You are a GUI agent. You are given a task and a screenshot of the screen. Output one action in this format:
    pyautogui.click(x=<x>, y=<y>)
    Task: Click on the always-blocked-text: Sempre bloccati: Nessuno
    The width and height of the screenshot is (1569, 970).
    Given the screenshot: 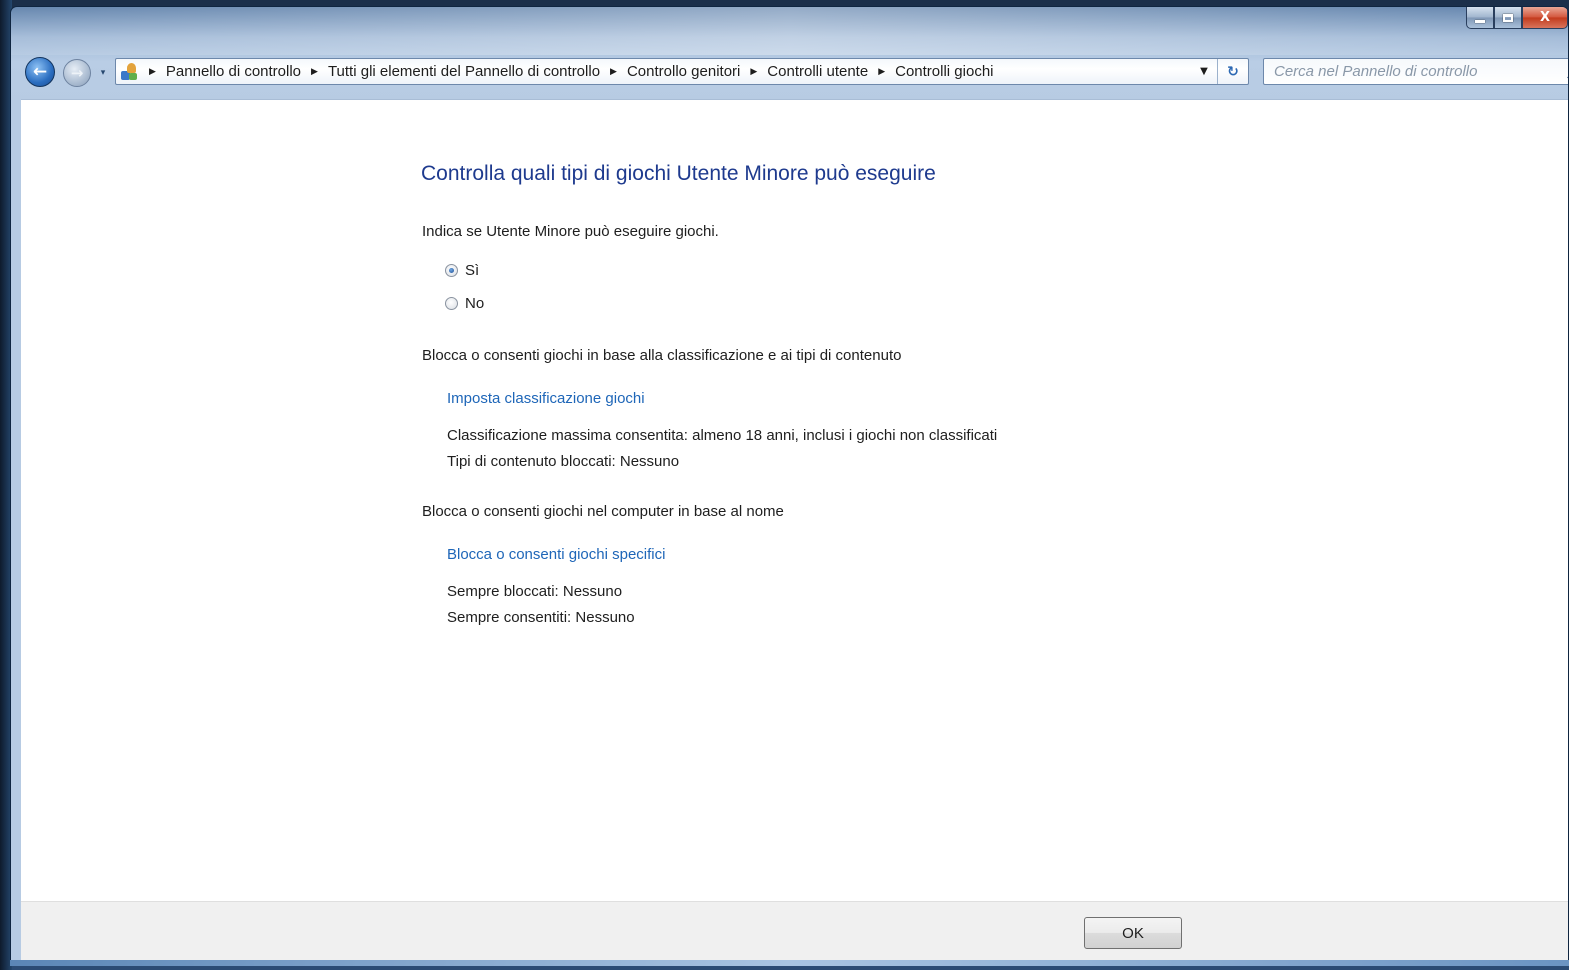 What is the action you would take?
    pyautogui.click(x=535, y=591)
    